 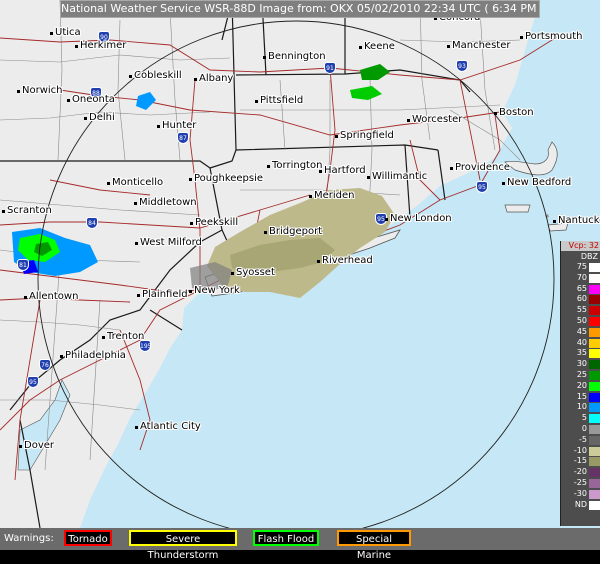 What do you see at coordinates (286, 538) in the screenshot?
I see `warning-flash-flood-button: Flash Flood` at bounding box center [286, 538].